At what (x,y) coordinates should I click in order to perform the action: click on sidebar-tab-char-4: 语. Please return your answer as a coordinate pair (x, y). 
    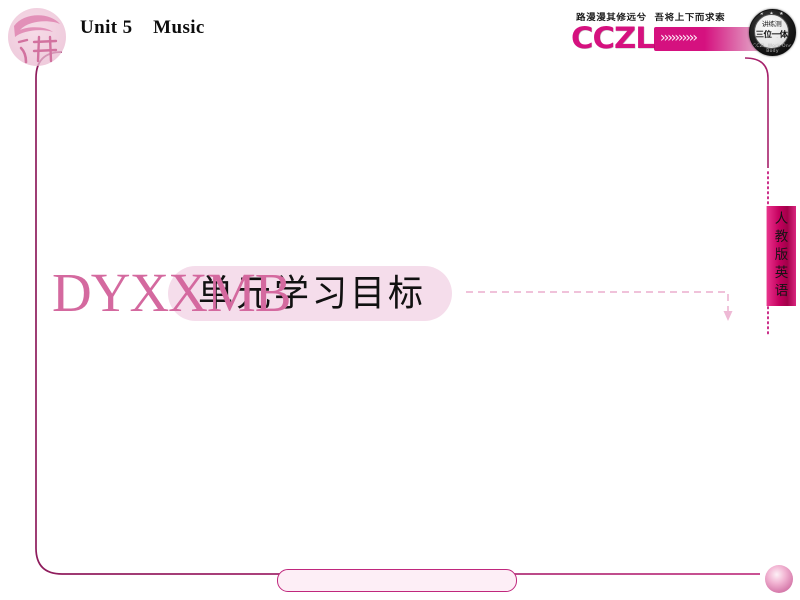
    Looking at the image, I should click on (781, 291).